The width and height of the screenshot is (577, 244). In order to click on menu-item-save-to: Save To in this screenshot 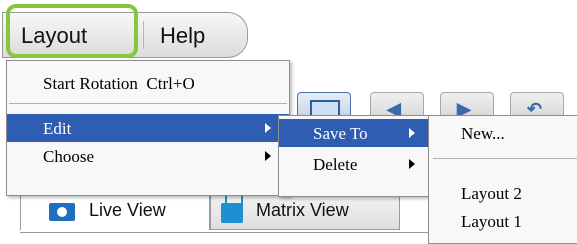, I will do `click(354, 133)`.